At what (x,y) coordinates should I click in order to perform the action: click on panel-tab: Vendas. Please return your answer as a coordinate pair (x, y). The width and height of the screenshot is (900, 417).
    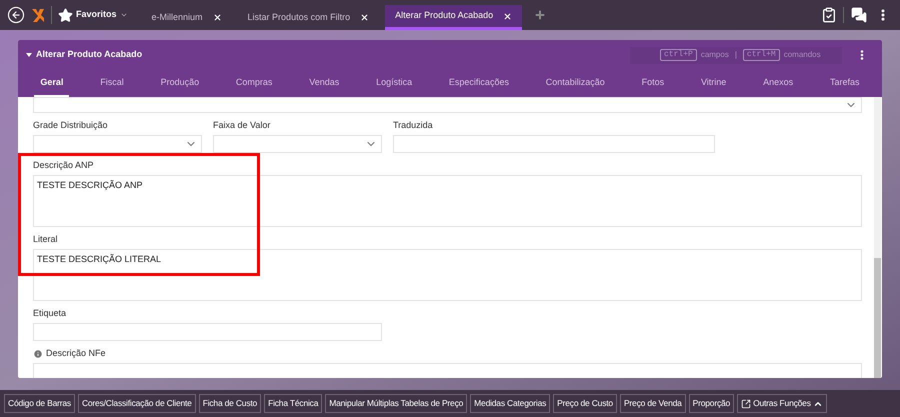
    Looking at the image, I should click on (324, 83).